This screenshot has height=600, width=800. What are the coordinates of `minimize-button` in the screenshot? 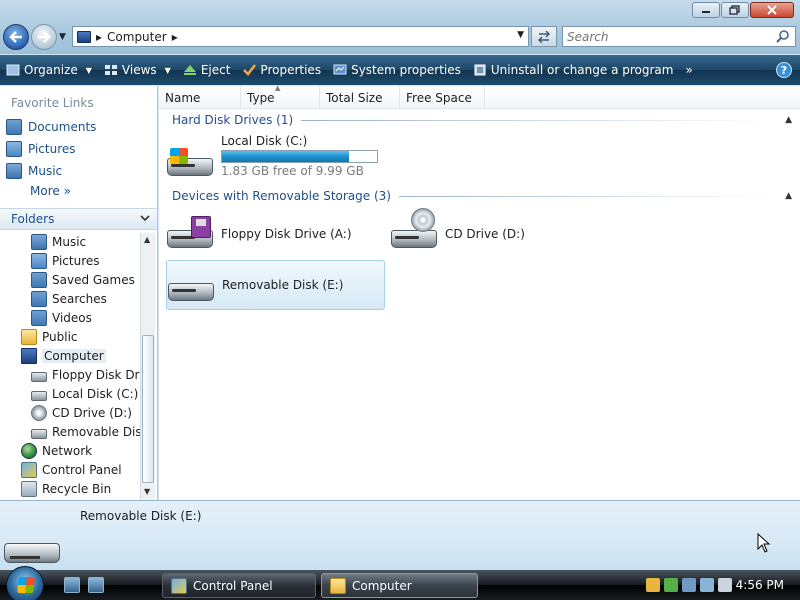 It's located at (706, 10).